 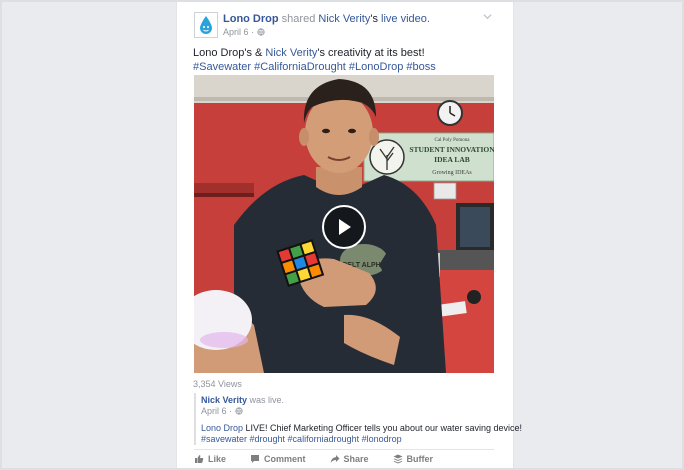 I want to click on message-part2: 's creativity at its best!, so click(x=371, y=53).